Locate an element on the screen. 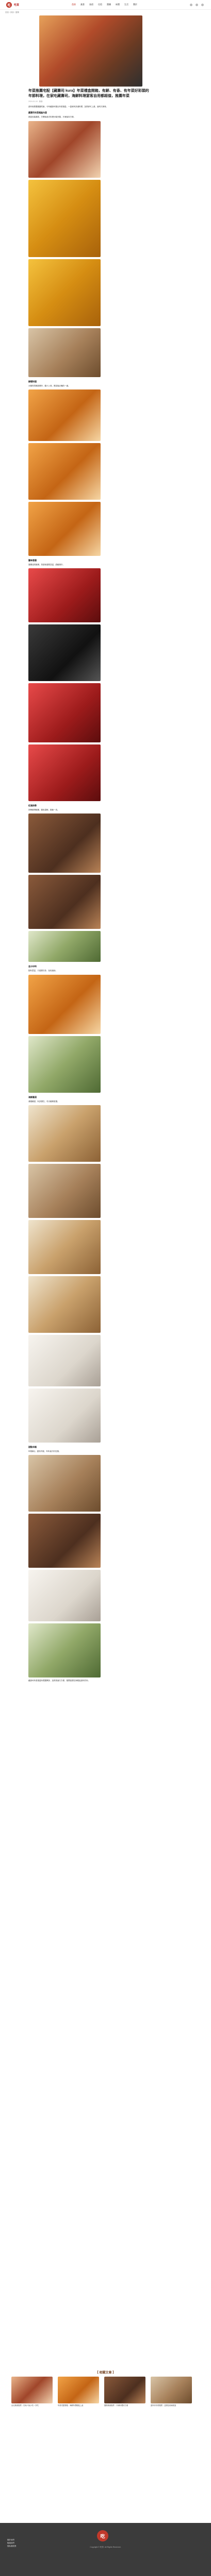 The width and height of the screenshot is (211, 2576). top-icons is located at coordinates (196, 4).